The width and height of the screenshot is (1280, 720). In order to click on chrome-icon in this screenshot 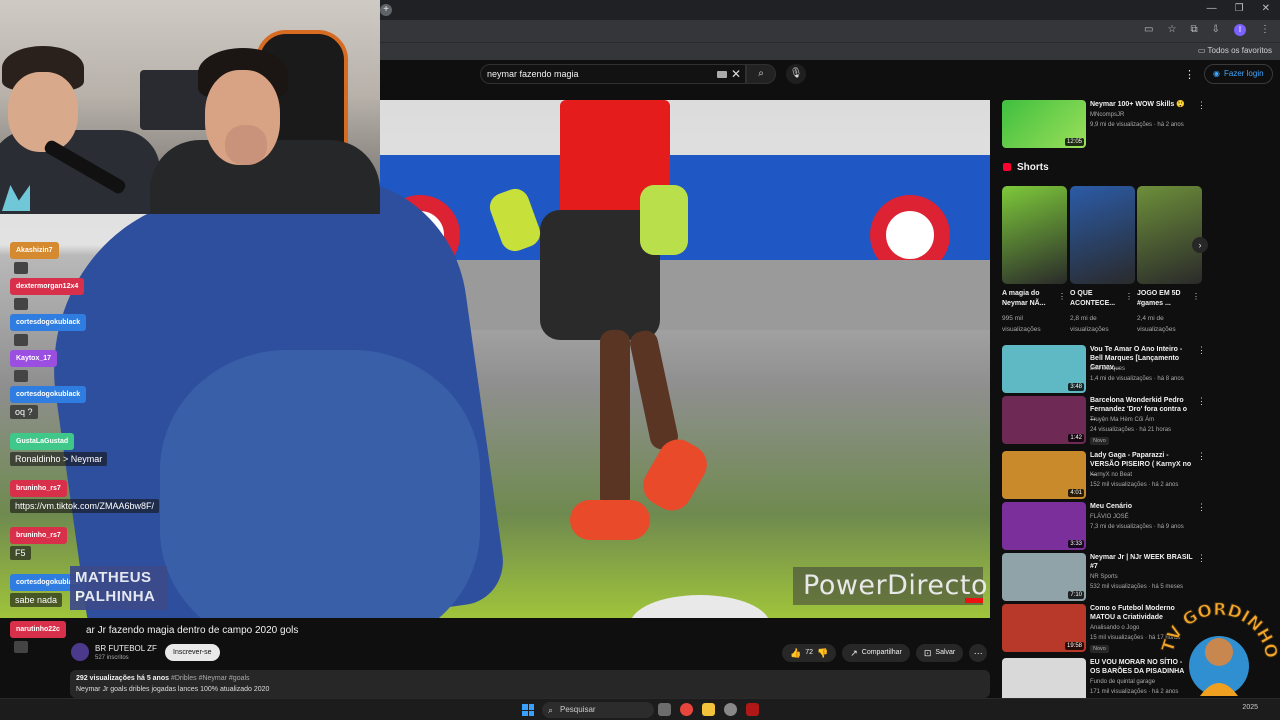, I will do `click(686, 709)`.